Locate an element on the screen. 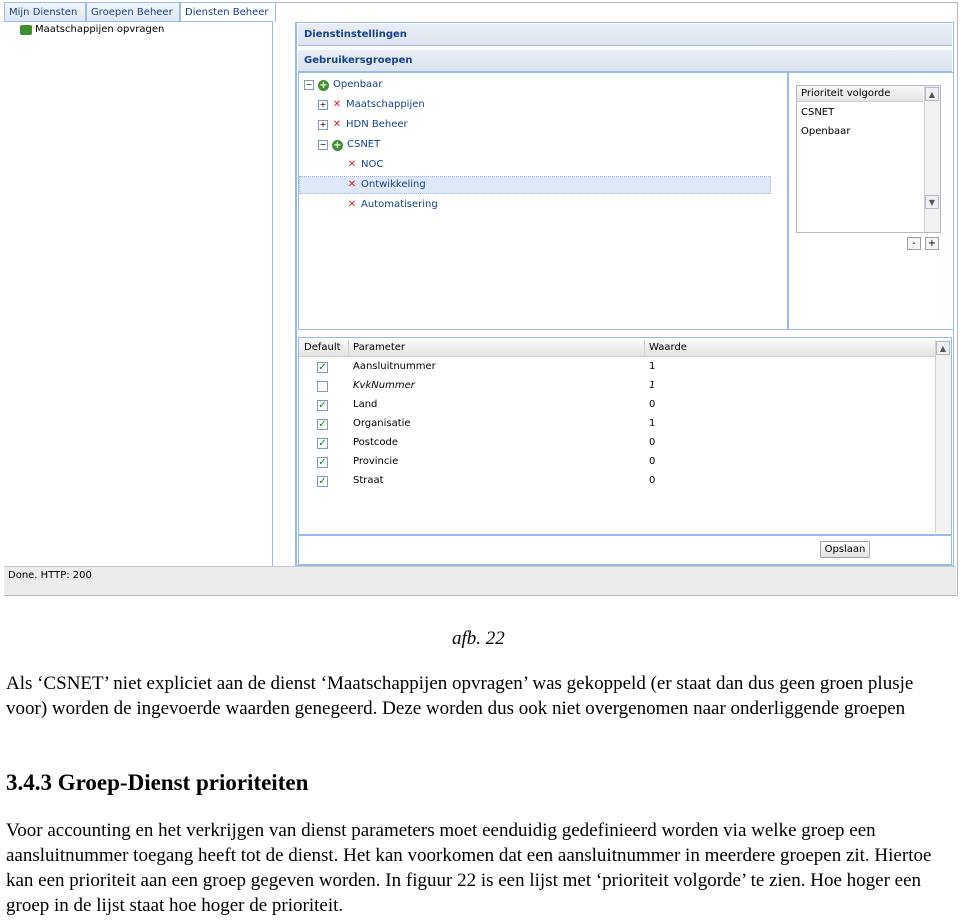  tree-node-maatschappijen: + ✕ Maatschappijen is located at coordinates (371, 105).